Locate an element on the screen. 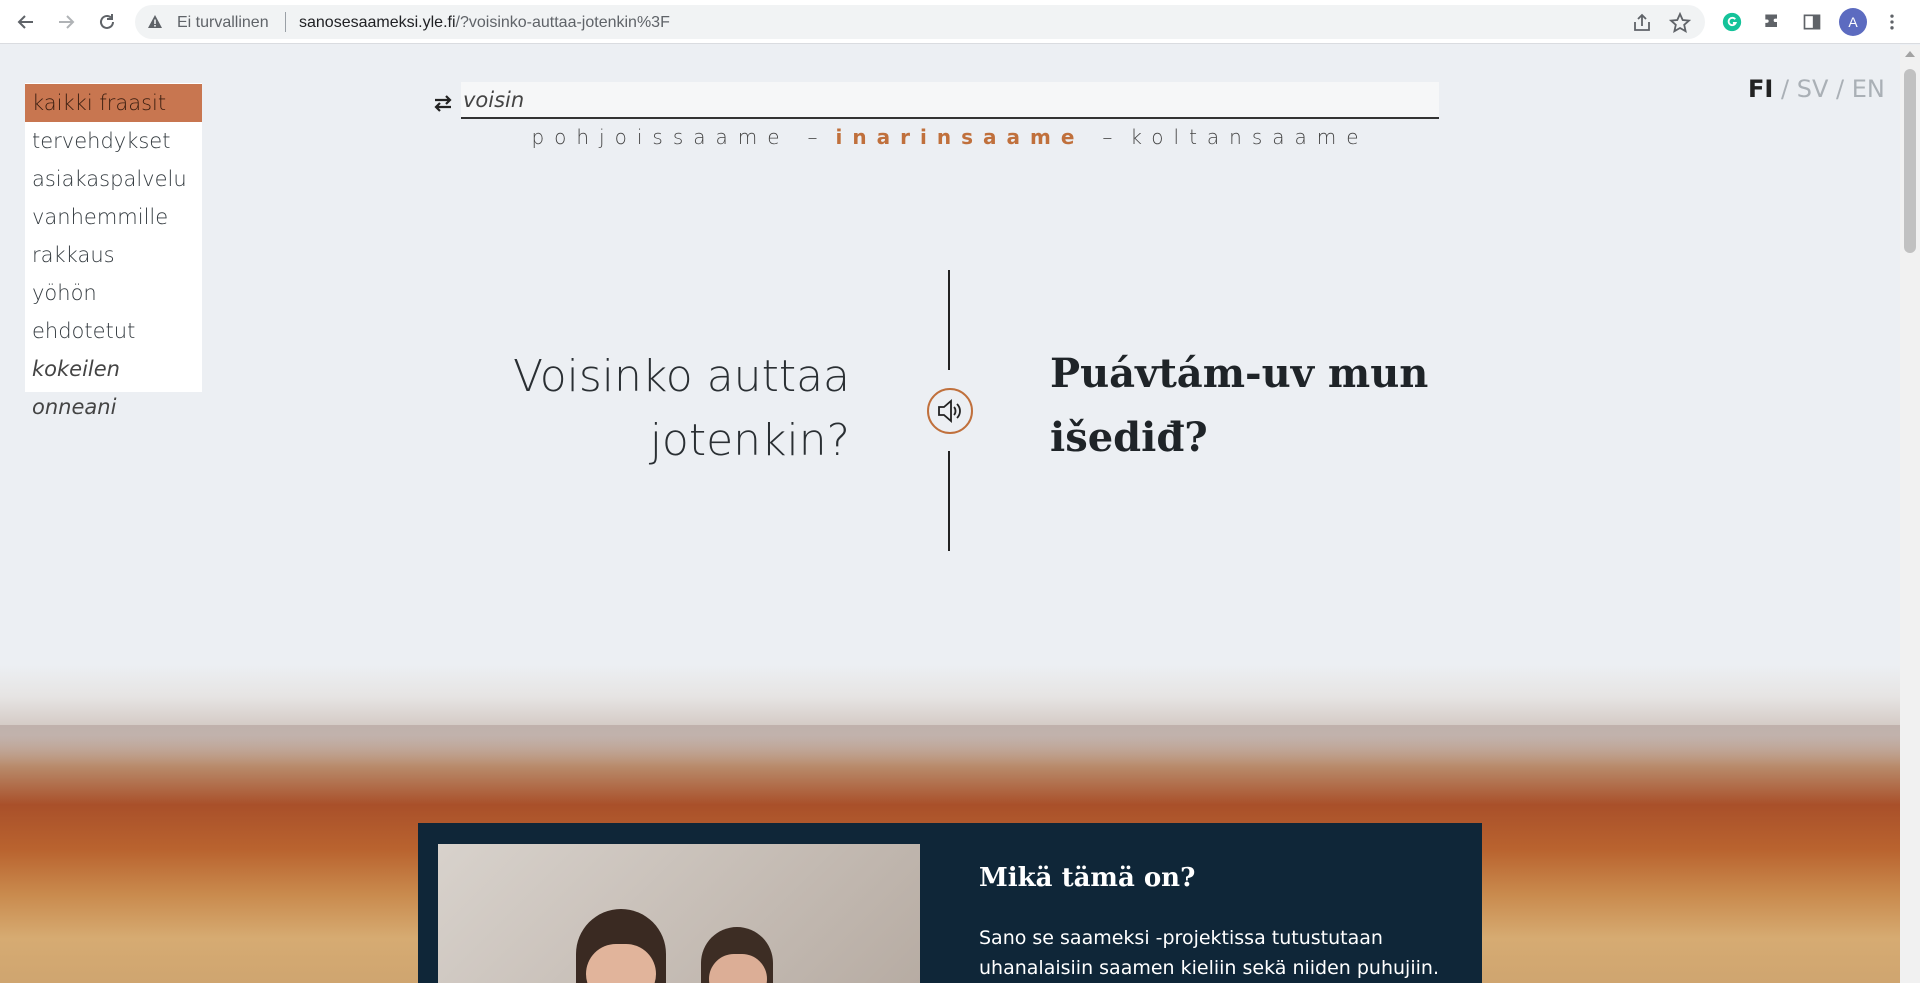  bookmark-star-icon is located at coordinates (1680, 23).